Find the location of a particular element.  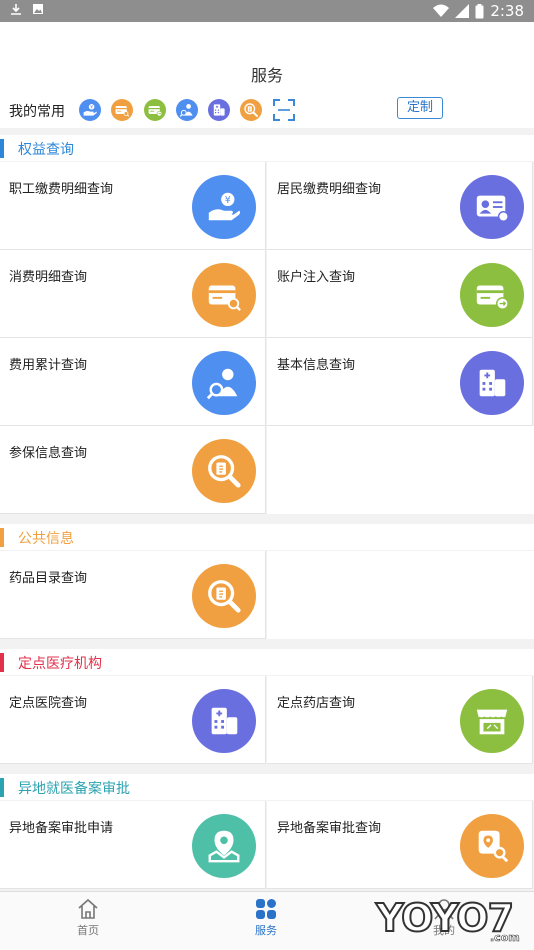

service-tile: 账户注入查询 is located at coordinates (400, 294).